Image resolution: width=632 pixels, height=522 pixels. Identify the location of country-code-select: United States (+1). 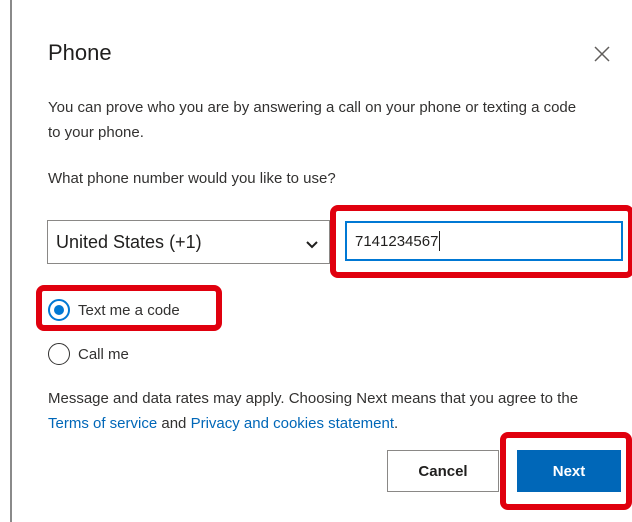
(188, 242).